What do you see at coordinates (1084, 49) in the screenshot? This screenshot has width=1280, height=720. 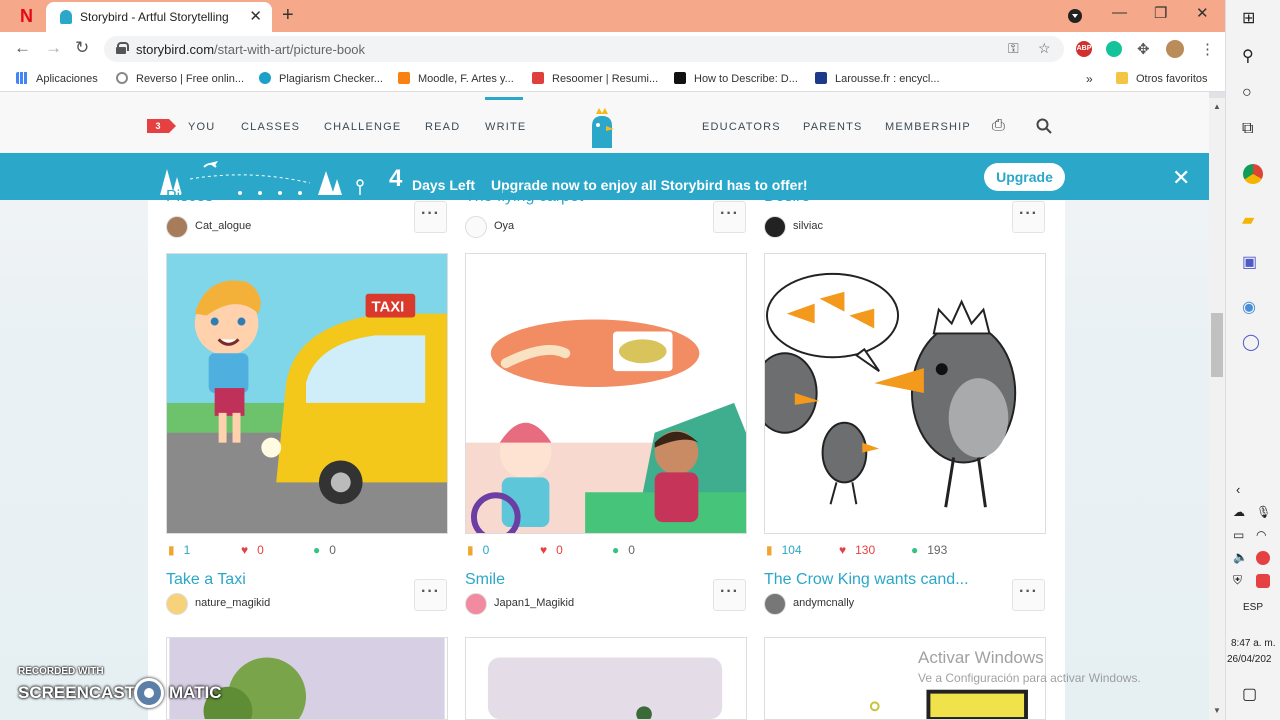 I see `adblock-extension-icon: ABP` at bounding box center [1084, 49].